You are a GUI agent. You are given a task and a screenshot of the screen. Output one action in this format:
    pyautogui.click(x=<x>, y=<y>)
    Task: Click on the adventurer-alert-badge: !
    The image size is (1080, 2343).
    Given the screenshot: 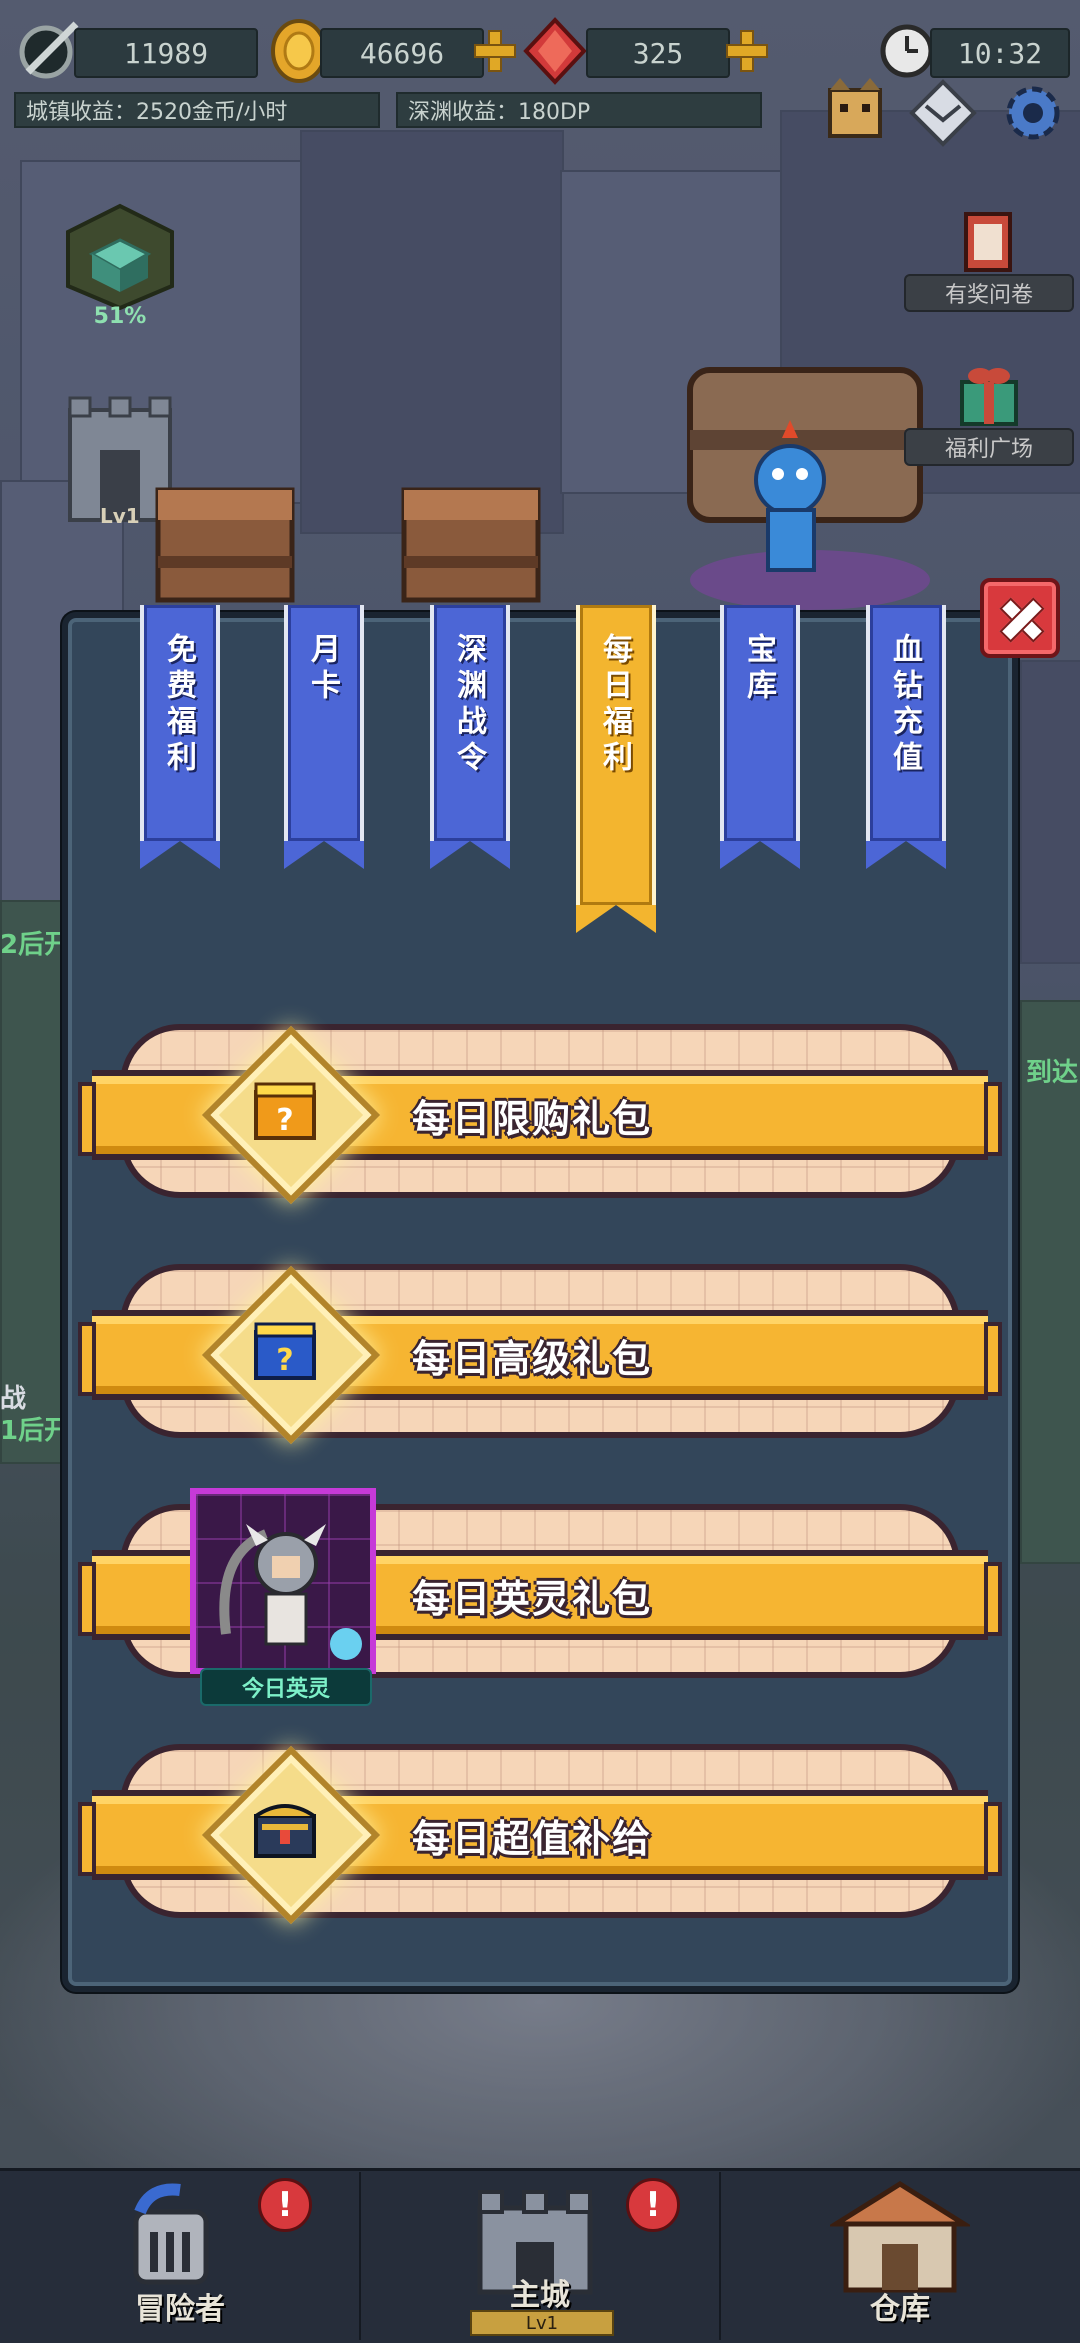 What is the action you would take?
    pyautogui.click(x=285, y=2205)
    